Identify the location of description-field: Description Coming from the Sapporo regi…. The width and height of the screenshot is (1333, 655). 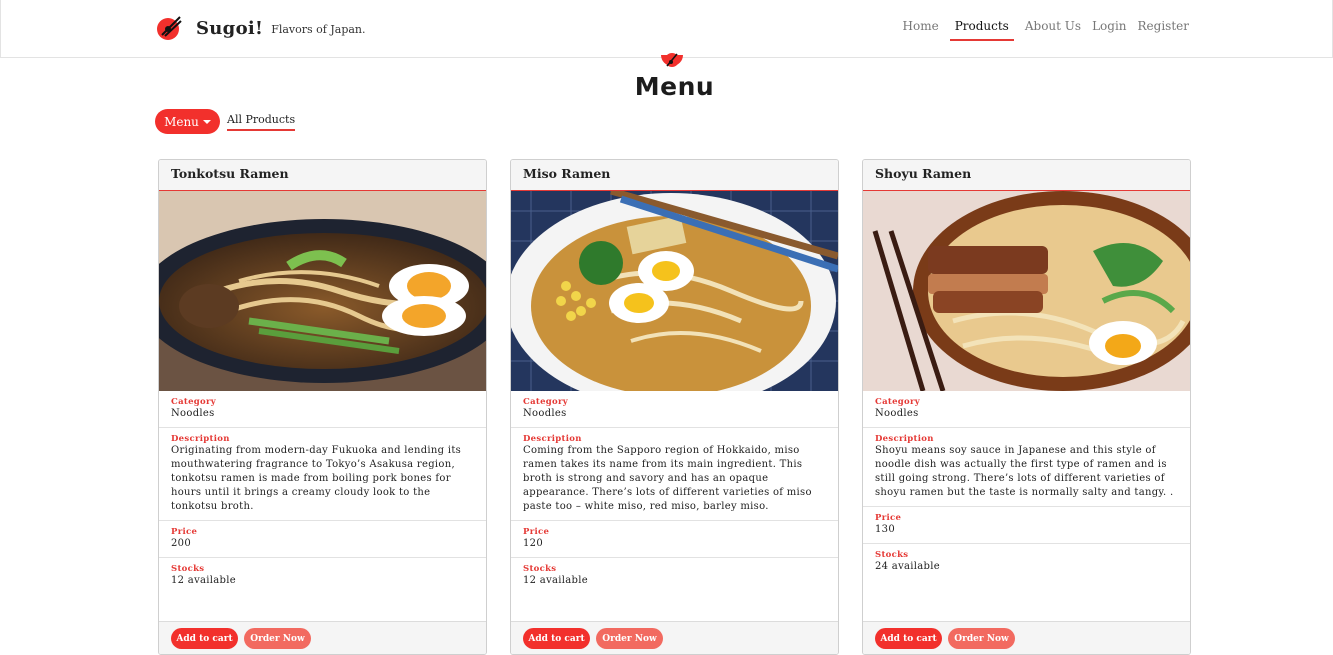
(674, 474).